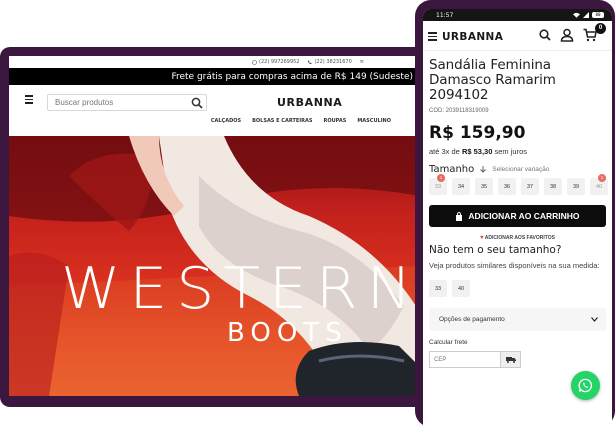  I want to click on nav-item-calcados: CALÇADOS, so click(226, 121).